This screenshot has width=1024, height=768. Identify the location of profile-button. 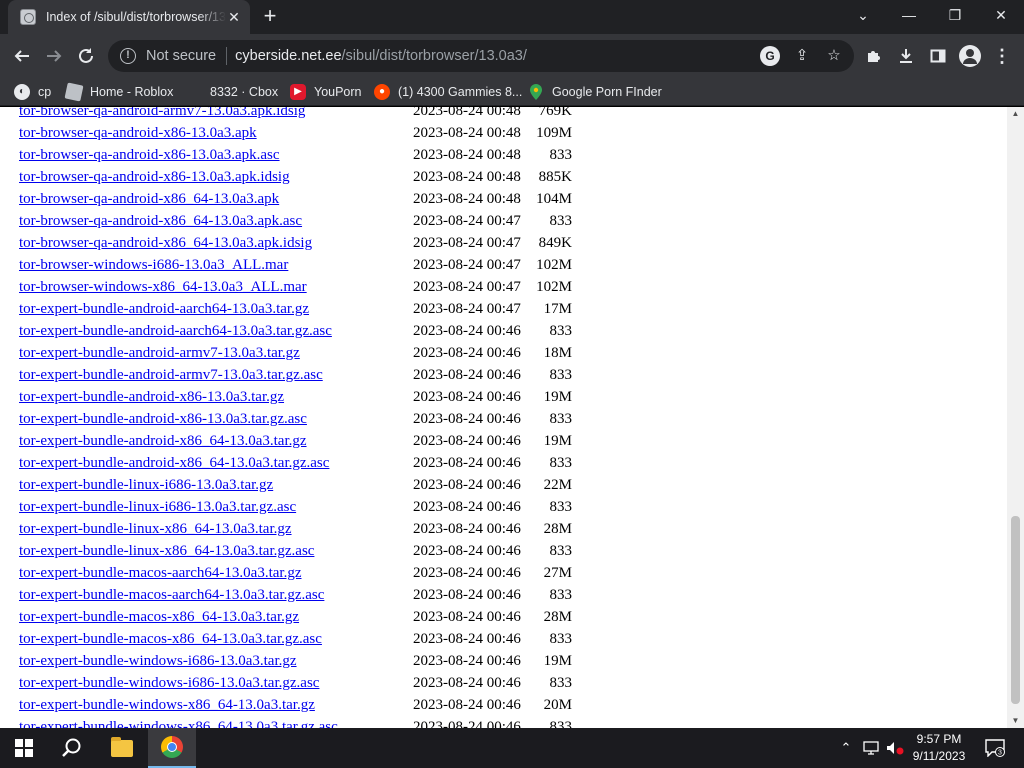
(970, 56).